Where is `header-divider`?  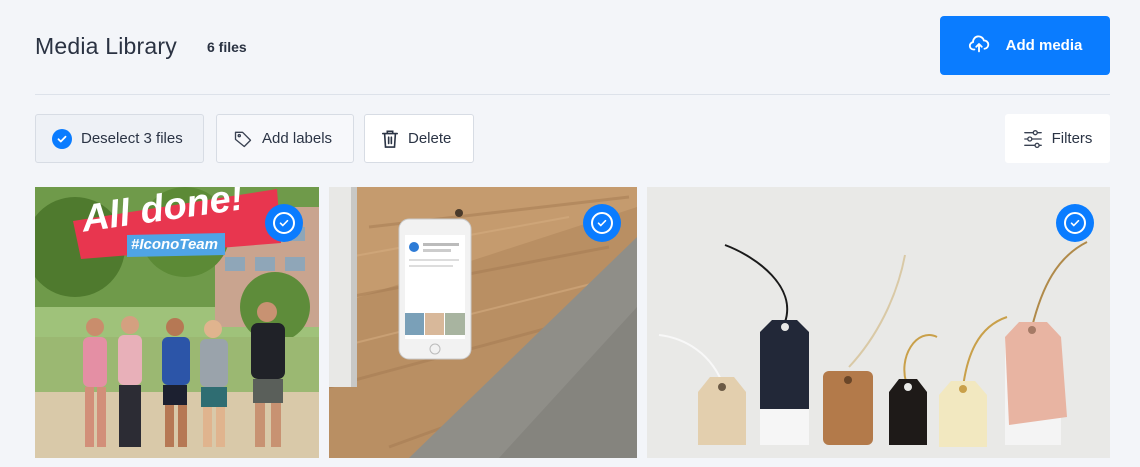
header-divider is located at coordinates (572, 94).